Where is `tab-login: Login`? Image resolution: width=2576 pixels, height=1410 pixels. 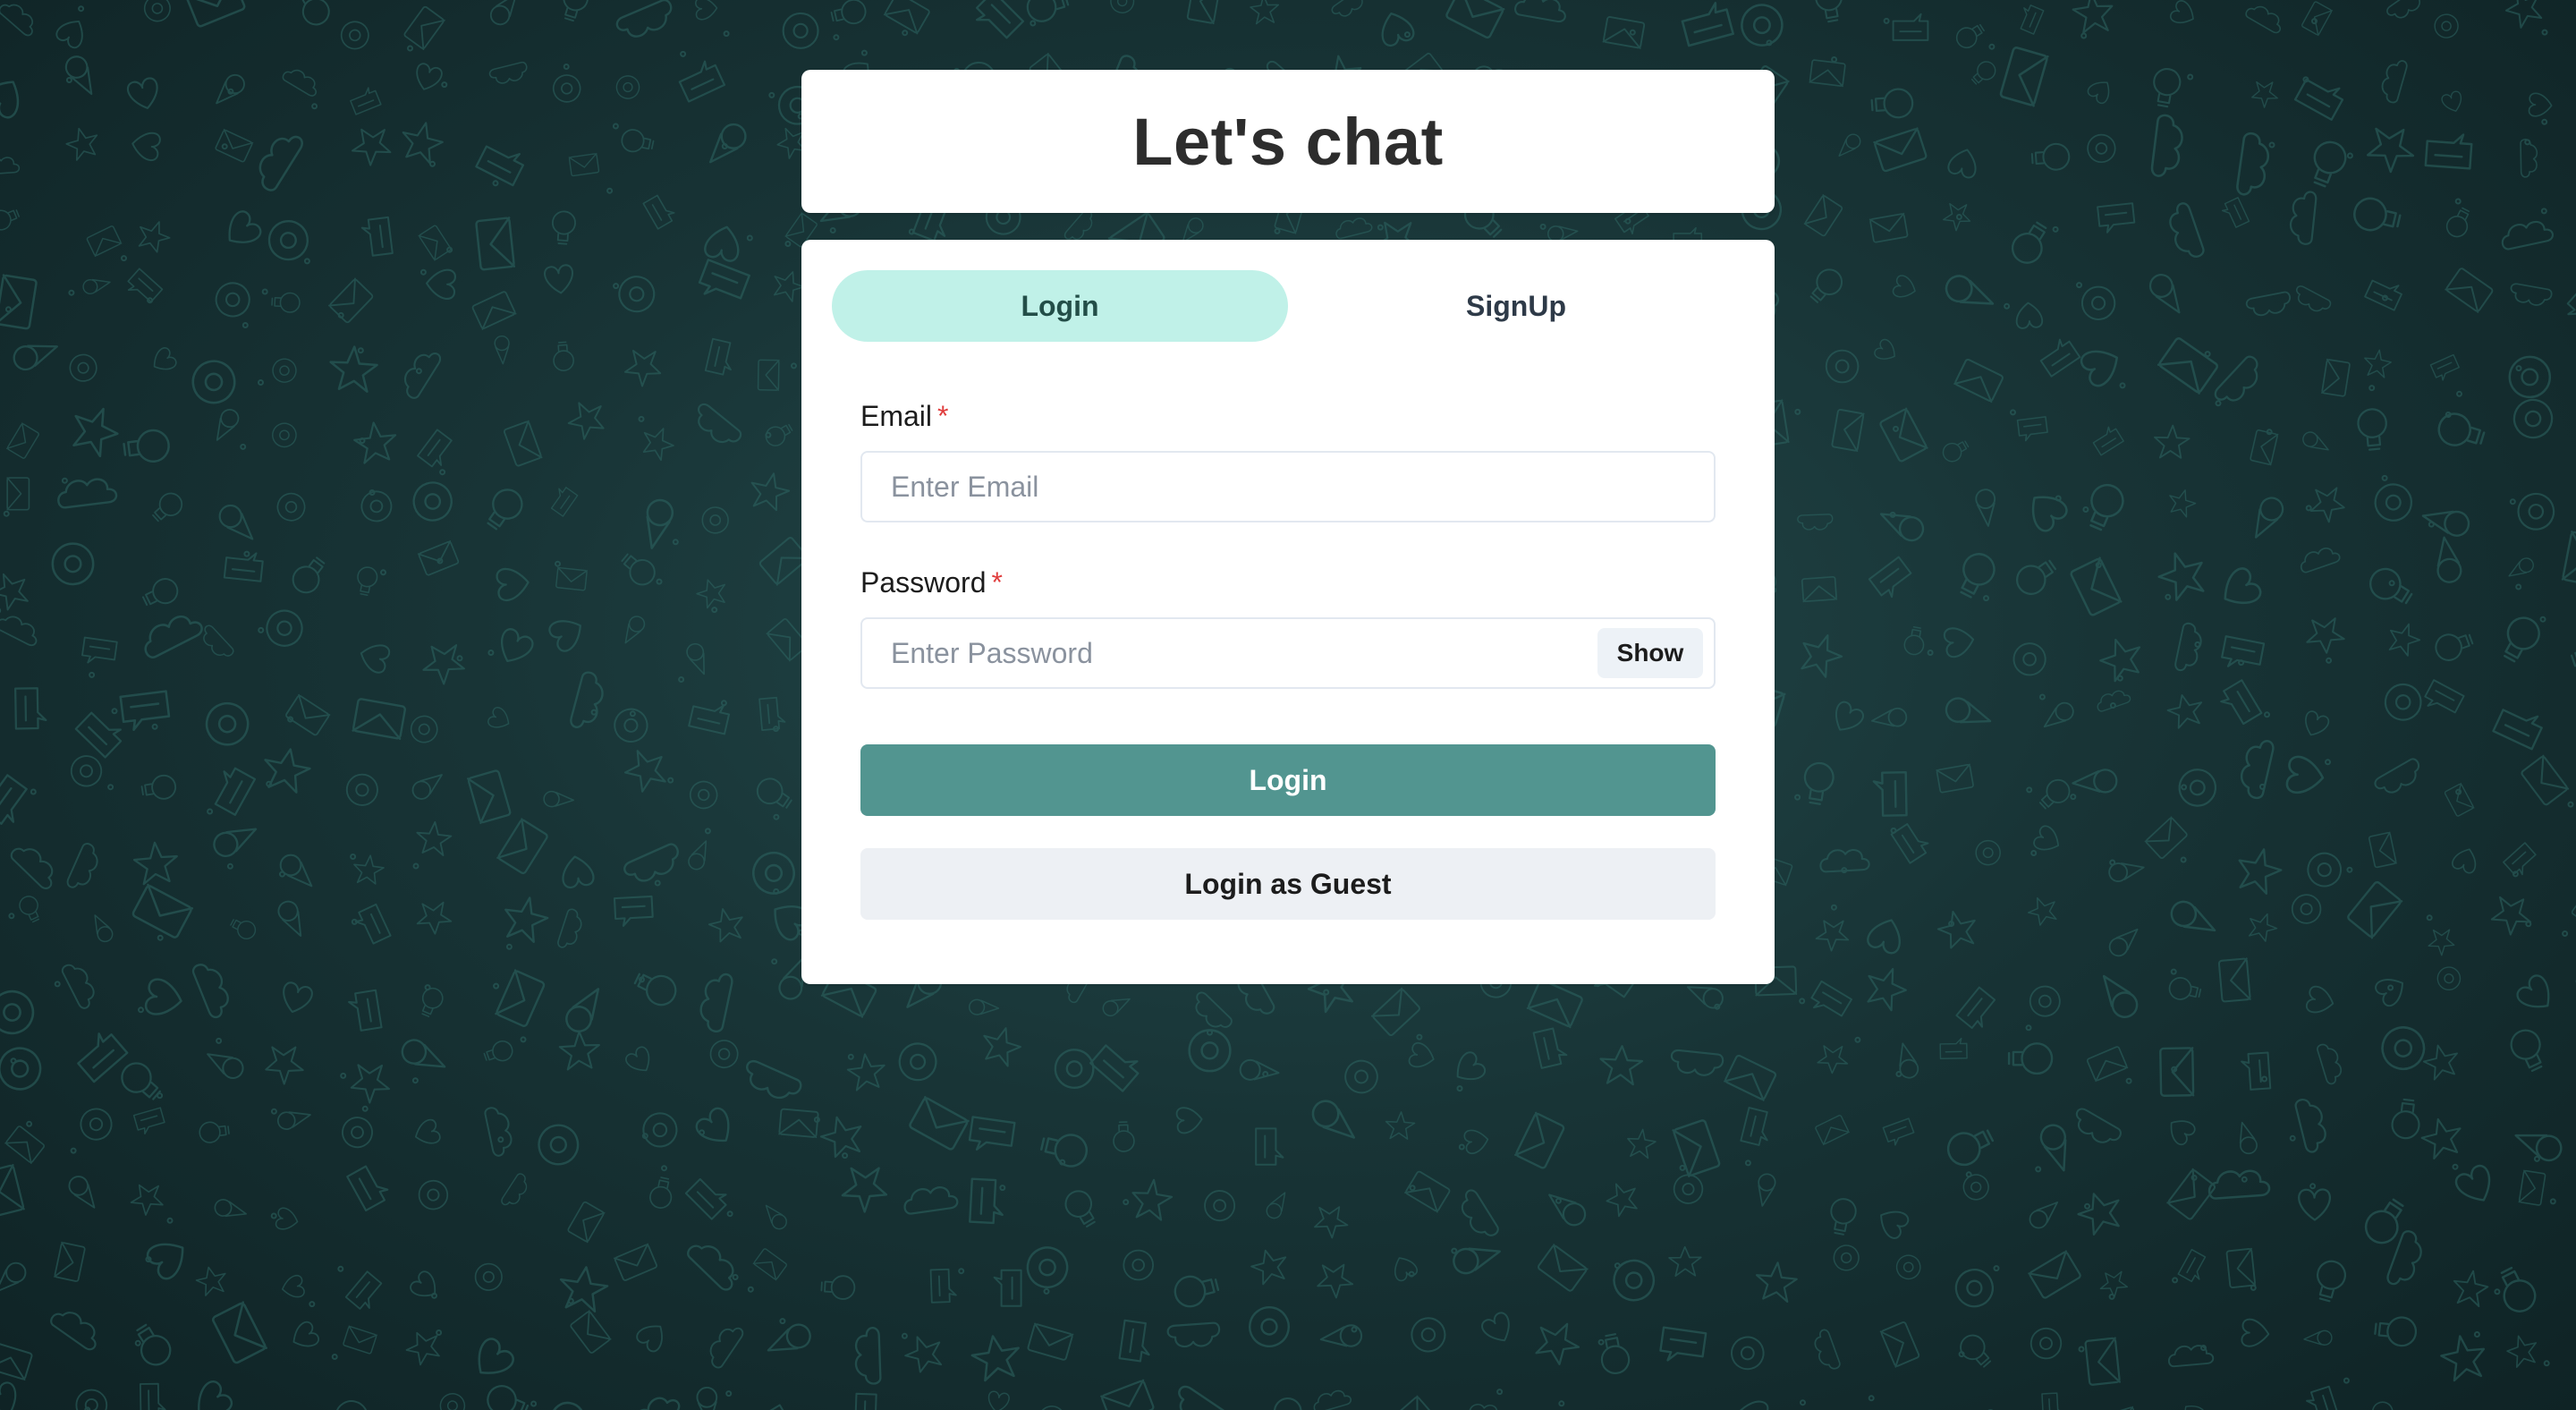 tab-login: Login is located at coordinates (1060, 306).